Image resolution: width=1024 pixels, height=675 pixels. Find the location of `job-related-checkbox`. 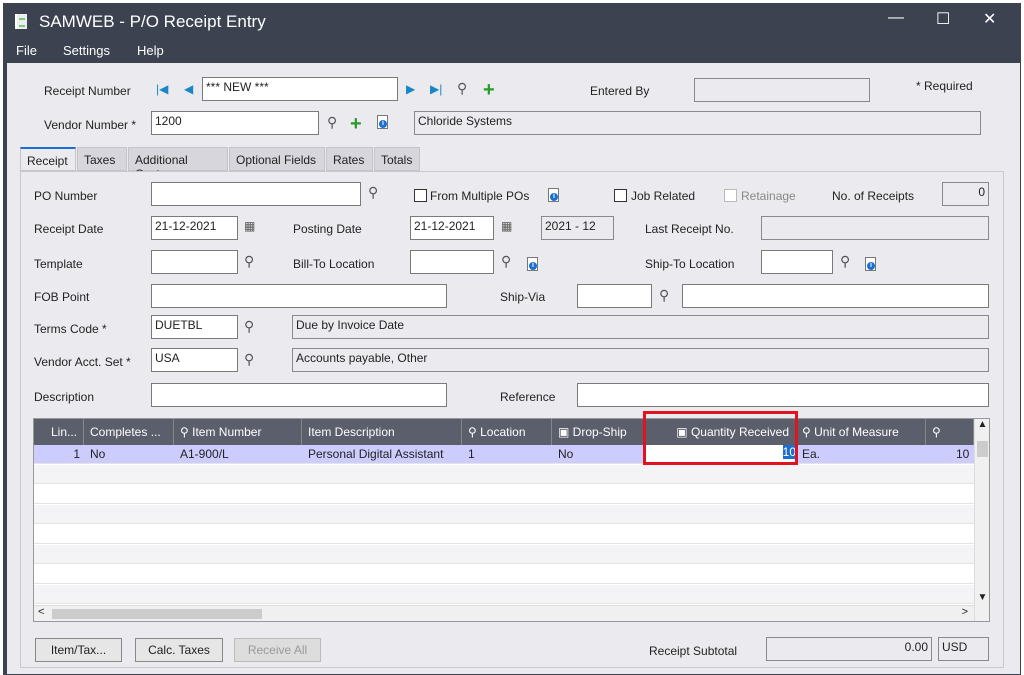

job-related-checkbox is located at coordinates (620, 195).